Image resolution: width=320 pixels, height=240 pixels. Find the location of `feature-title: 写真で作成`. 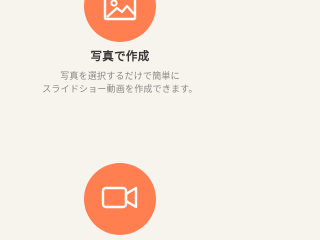

feature-title: 写真で作成 is located at coordinates (120, 56).